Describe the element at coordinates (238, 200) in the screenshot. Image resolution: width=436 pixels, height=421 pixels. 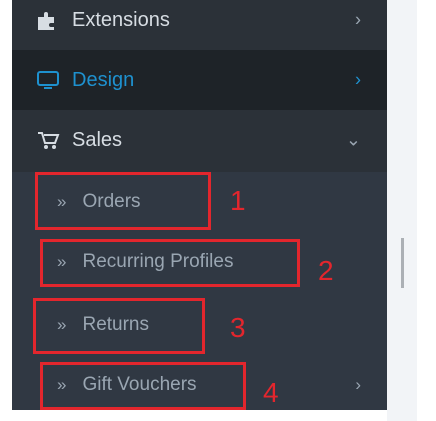
I see `annotation-number-1: 1` at that location.